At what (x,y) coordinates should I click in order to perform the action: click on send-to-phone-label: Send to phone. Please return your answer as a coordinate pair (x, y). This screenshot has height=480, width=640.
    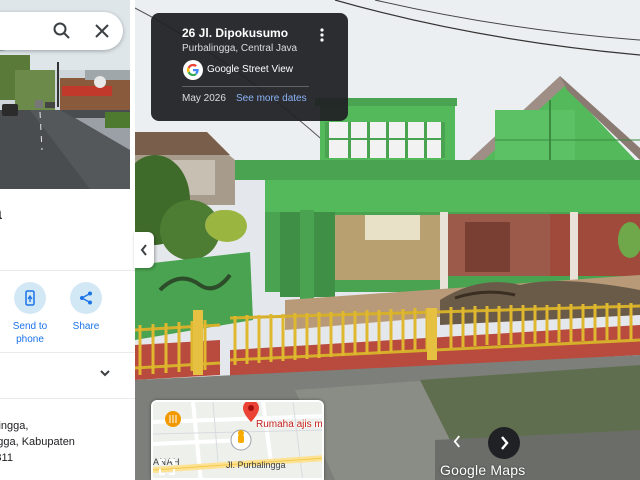
    Looking at the image, I should click on (30, 333).